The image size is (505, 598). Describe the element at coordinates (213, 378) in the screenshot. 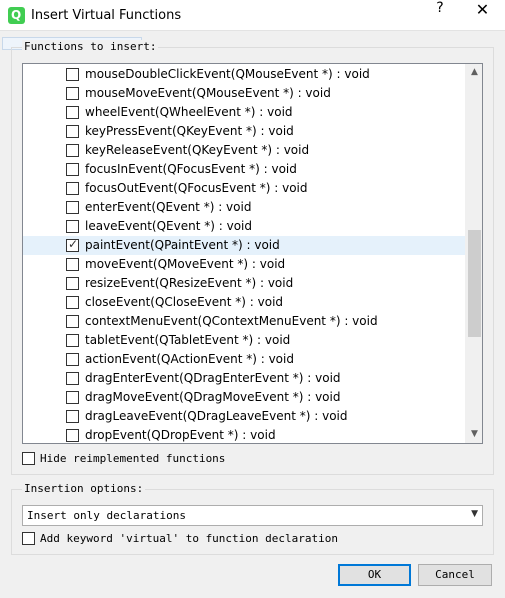

I see `function-label: dragEnterEvent(QDragEnterEvent *) : void` at that location.